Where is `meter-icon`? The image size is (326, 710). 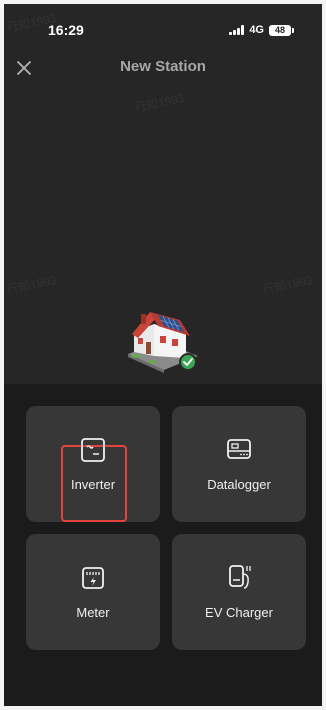 meter-icon is located at coordinates (93, 578).